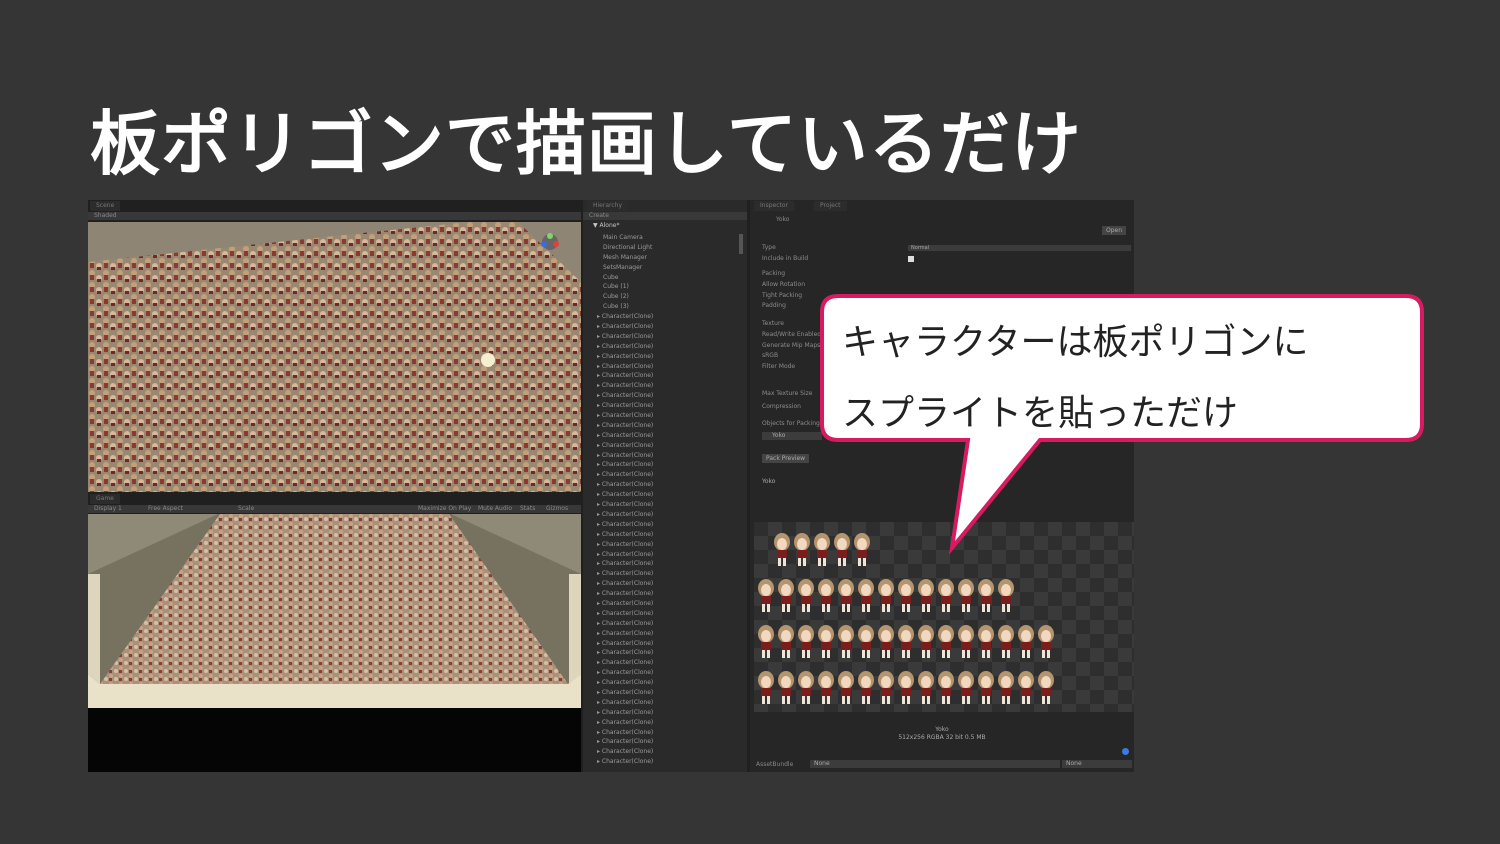  Describe the element at coordinates (488, 360) in the screenshot. I see `light-gizmo-icon` at that location.